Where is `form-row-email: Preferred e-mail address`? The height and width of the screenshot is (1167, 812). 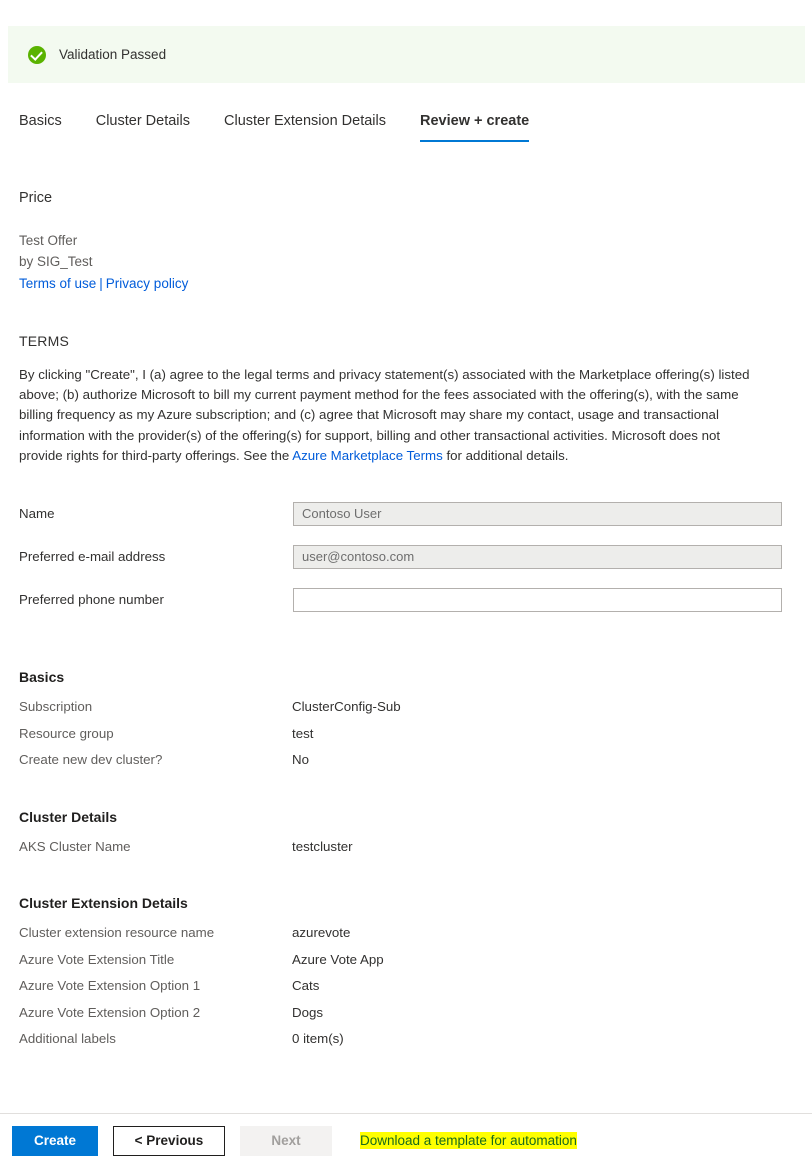
form-row-email: Preferred e-mail address is located at coordinates (406, 556).